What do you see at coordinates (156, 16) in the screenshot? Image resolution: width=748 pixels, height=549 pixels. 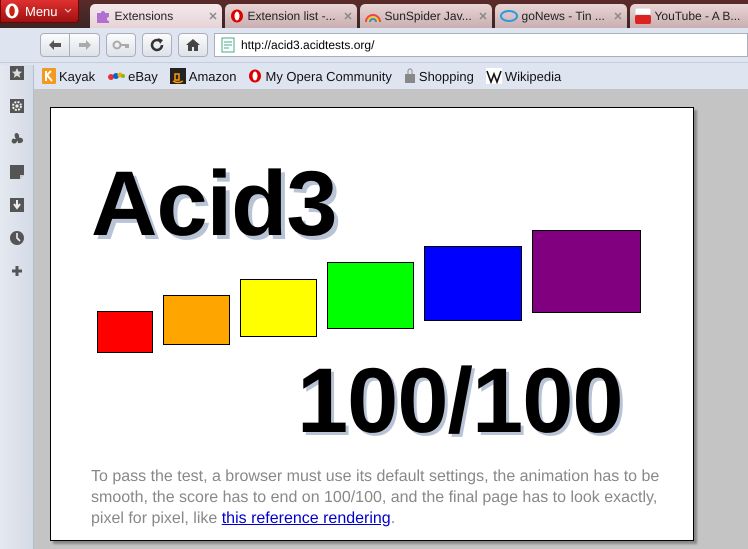 I see `browser-tab: Extensions` at bounding box center [156, 16].